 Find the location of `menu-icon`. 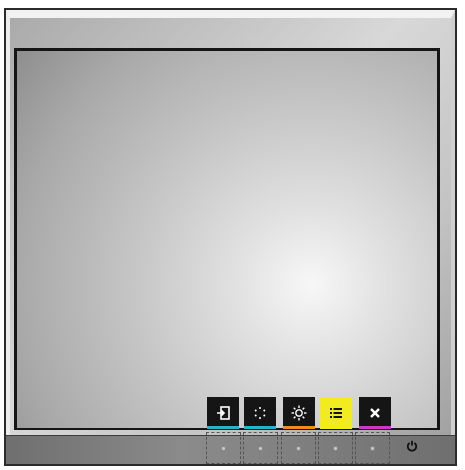

menu-icon is located at coordinates (336, 413).